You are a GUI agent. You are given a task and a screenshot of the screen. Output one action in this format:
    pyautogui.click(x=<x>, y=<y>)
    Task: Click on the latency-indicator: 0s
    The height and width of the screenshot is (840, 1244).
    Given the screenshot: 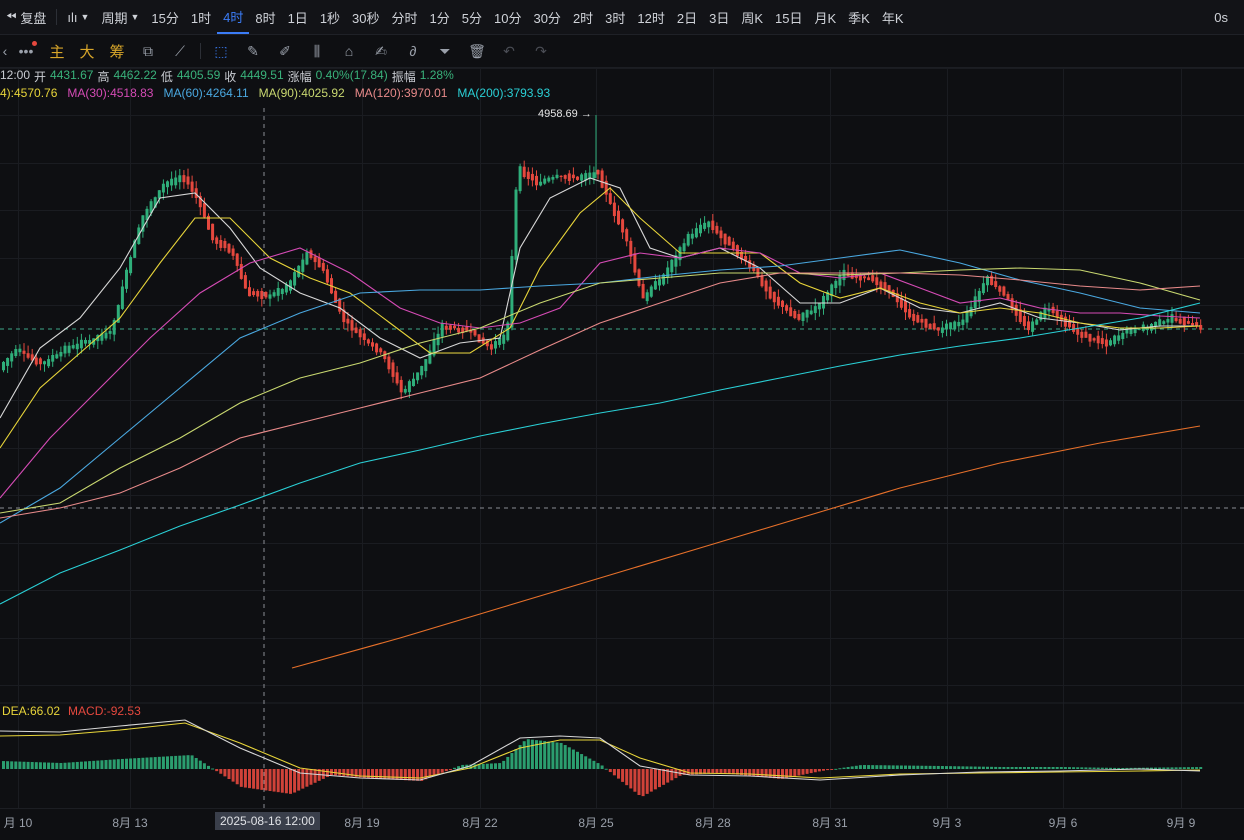 What is the action you would take?
    pyautogui.click(x=1221, y=17)
    